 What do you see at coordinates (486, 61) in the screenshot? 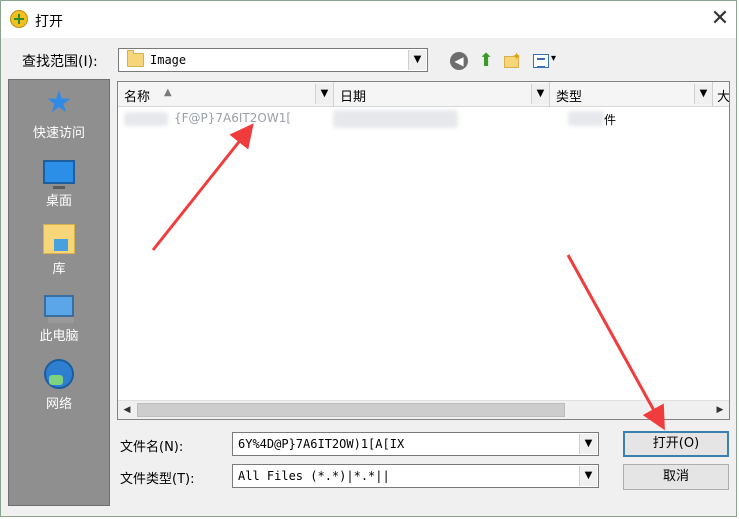
I see `up-folder-icon: ⬆` at bounding box center [486, 61].